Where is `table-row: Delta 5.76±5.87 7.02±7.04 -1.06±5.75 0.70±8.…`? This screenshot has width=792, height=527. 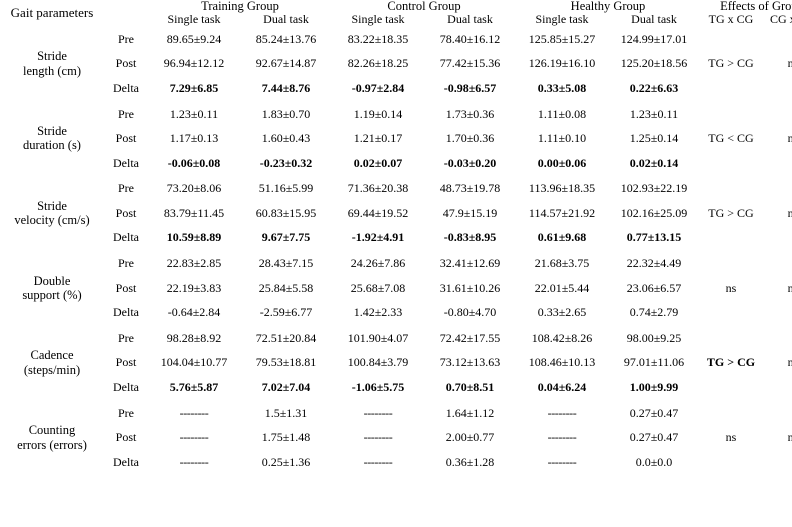
table-row: Delta 5.76±5.87 7.02±7.04 -1.06±5.75 0.70±8.… is located at coordinates (396, 387).